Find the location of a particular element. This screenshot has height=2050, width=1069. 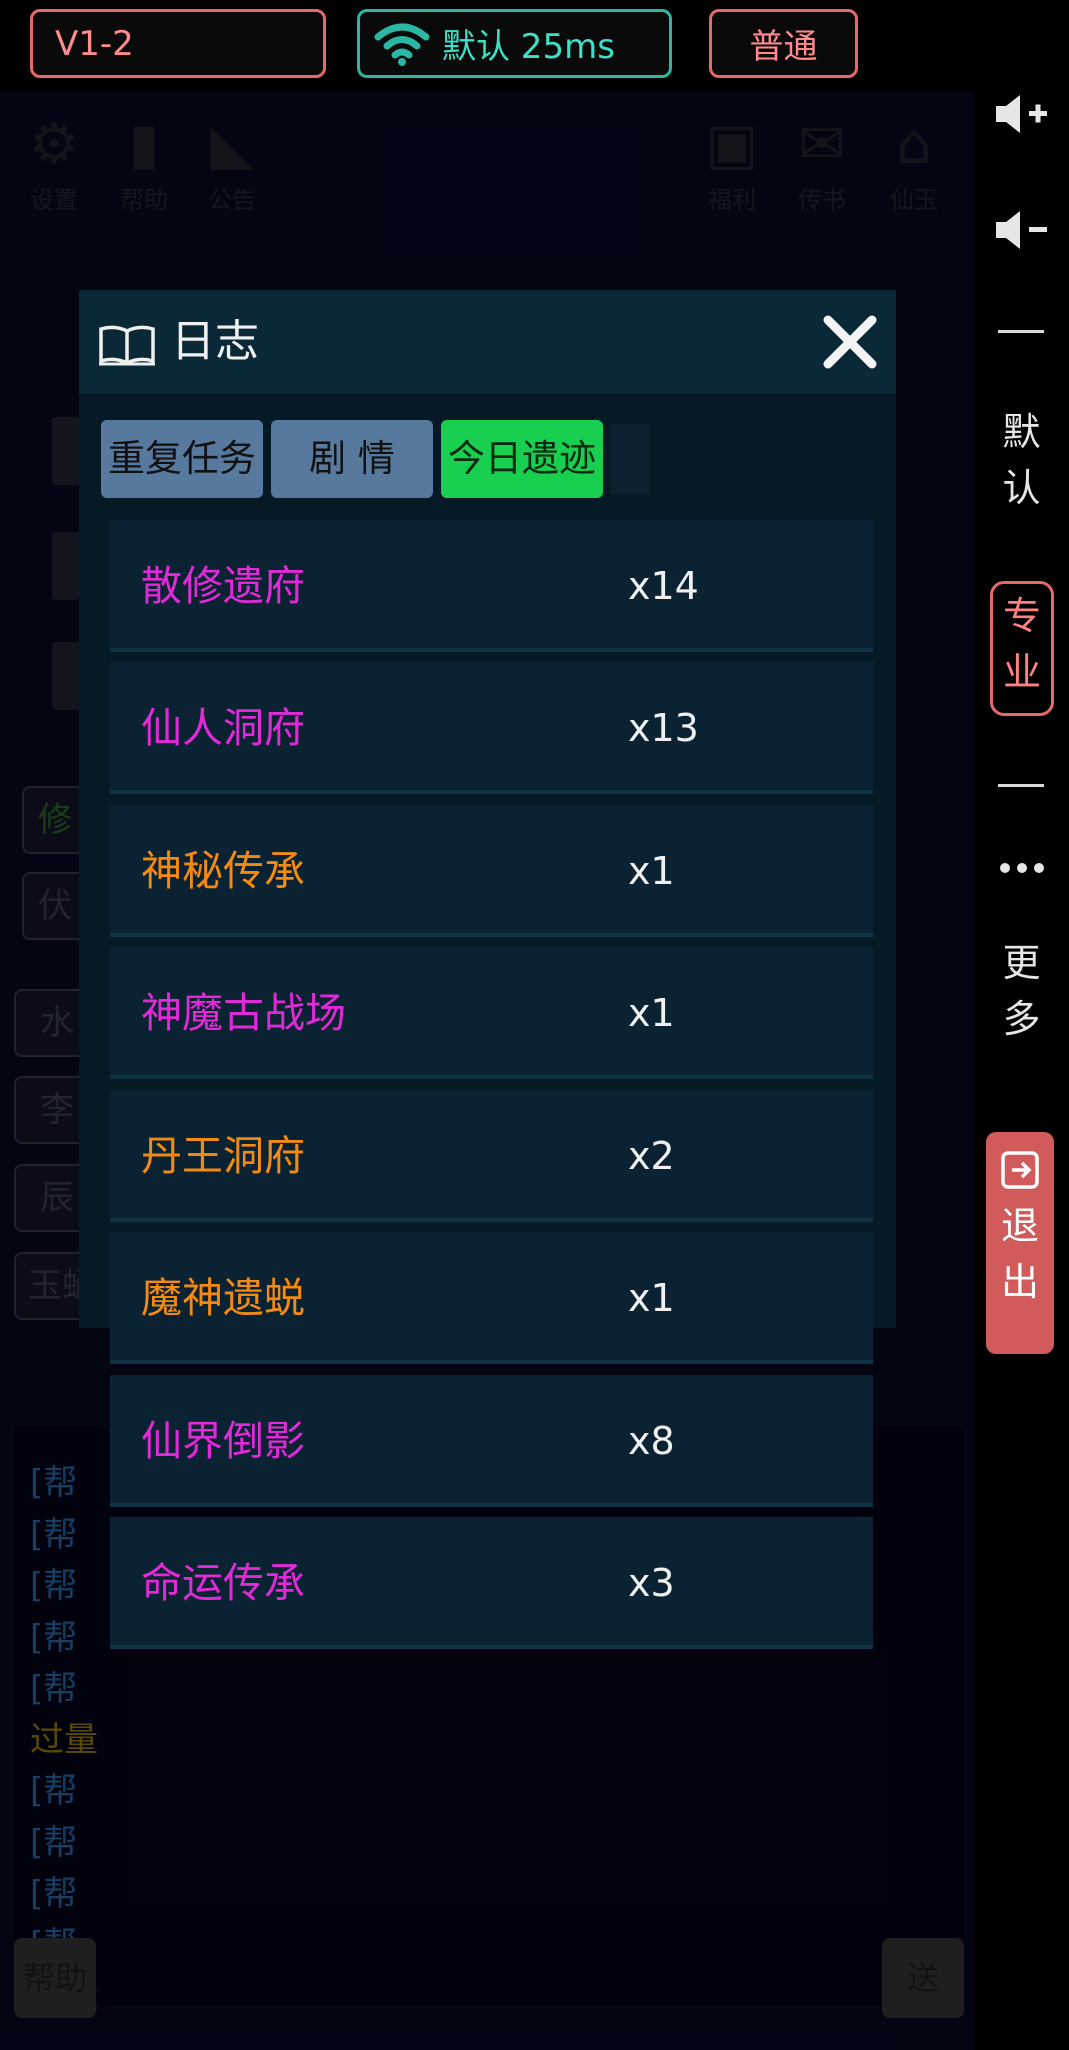

network-button: 默认 25ms is located at coordinates (514, 43).